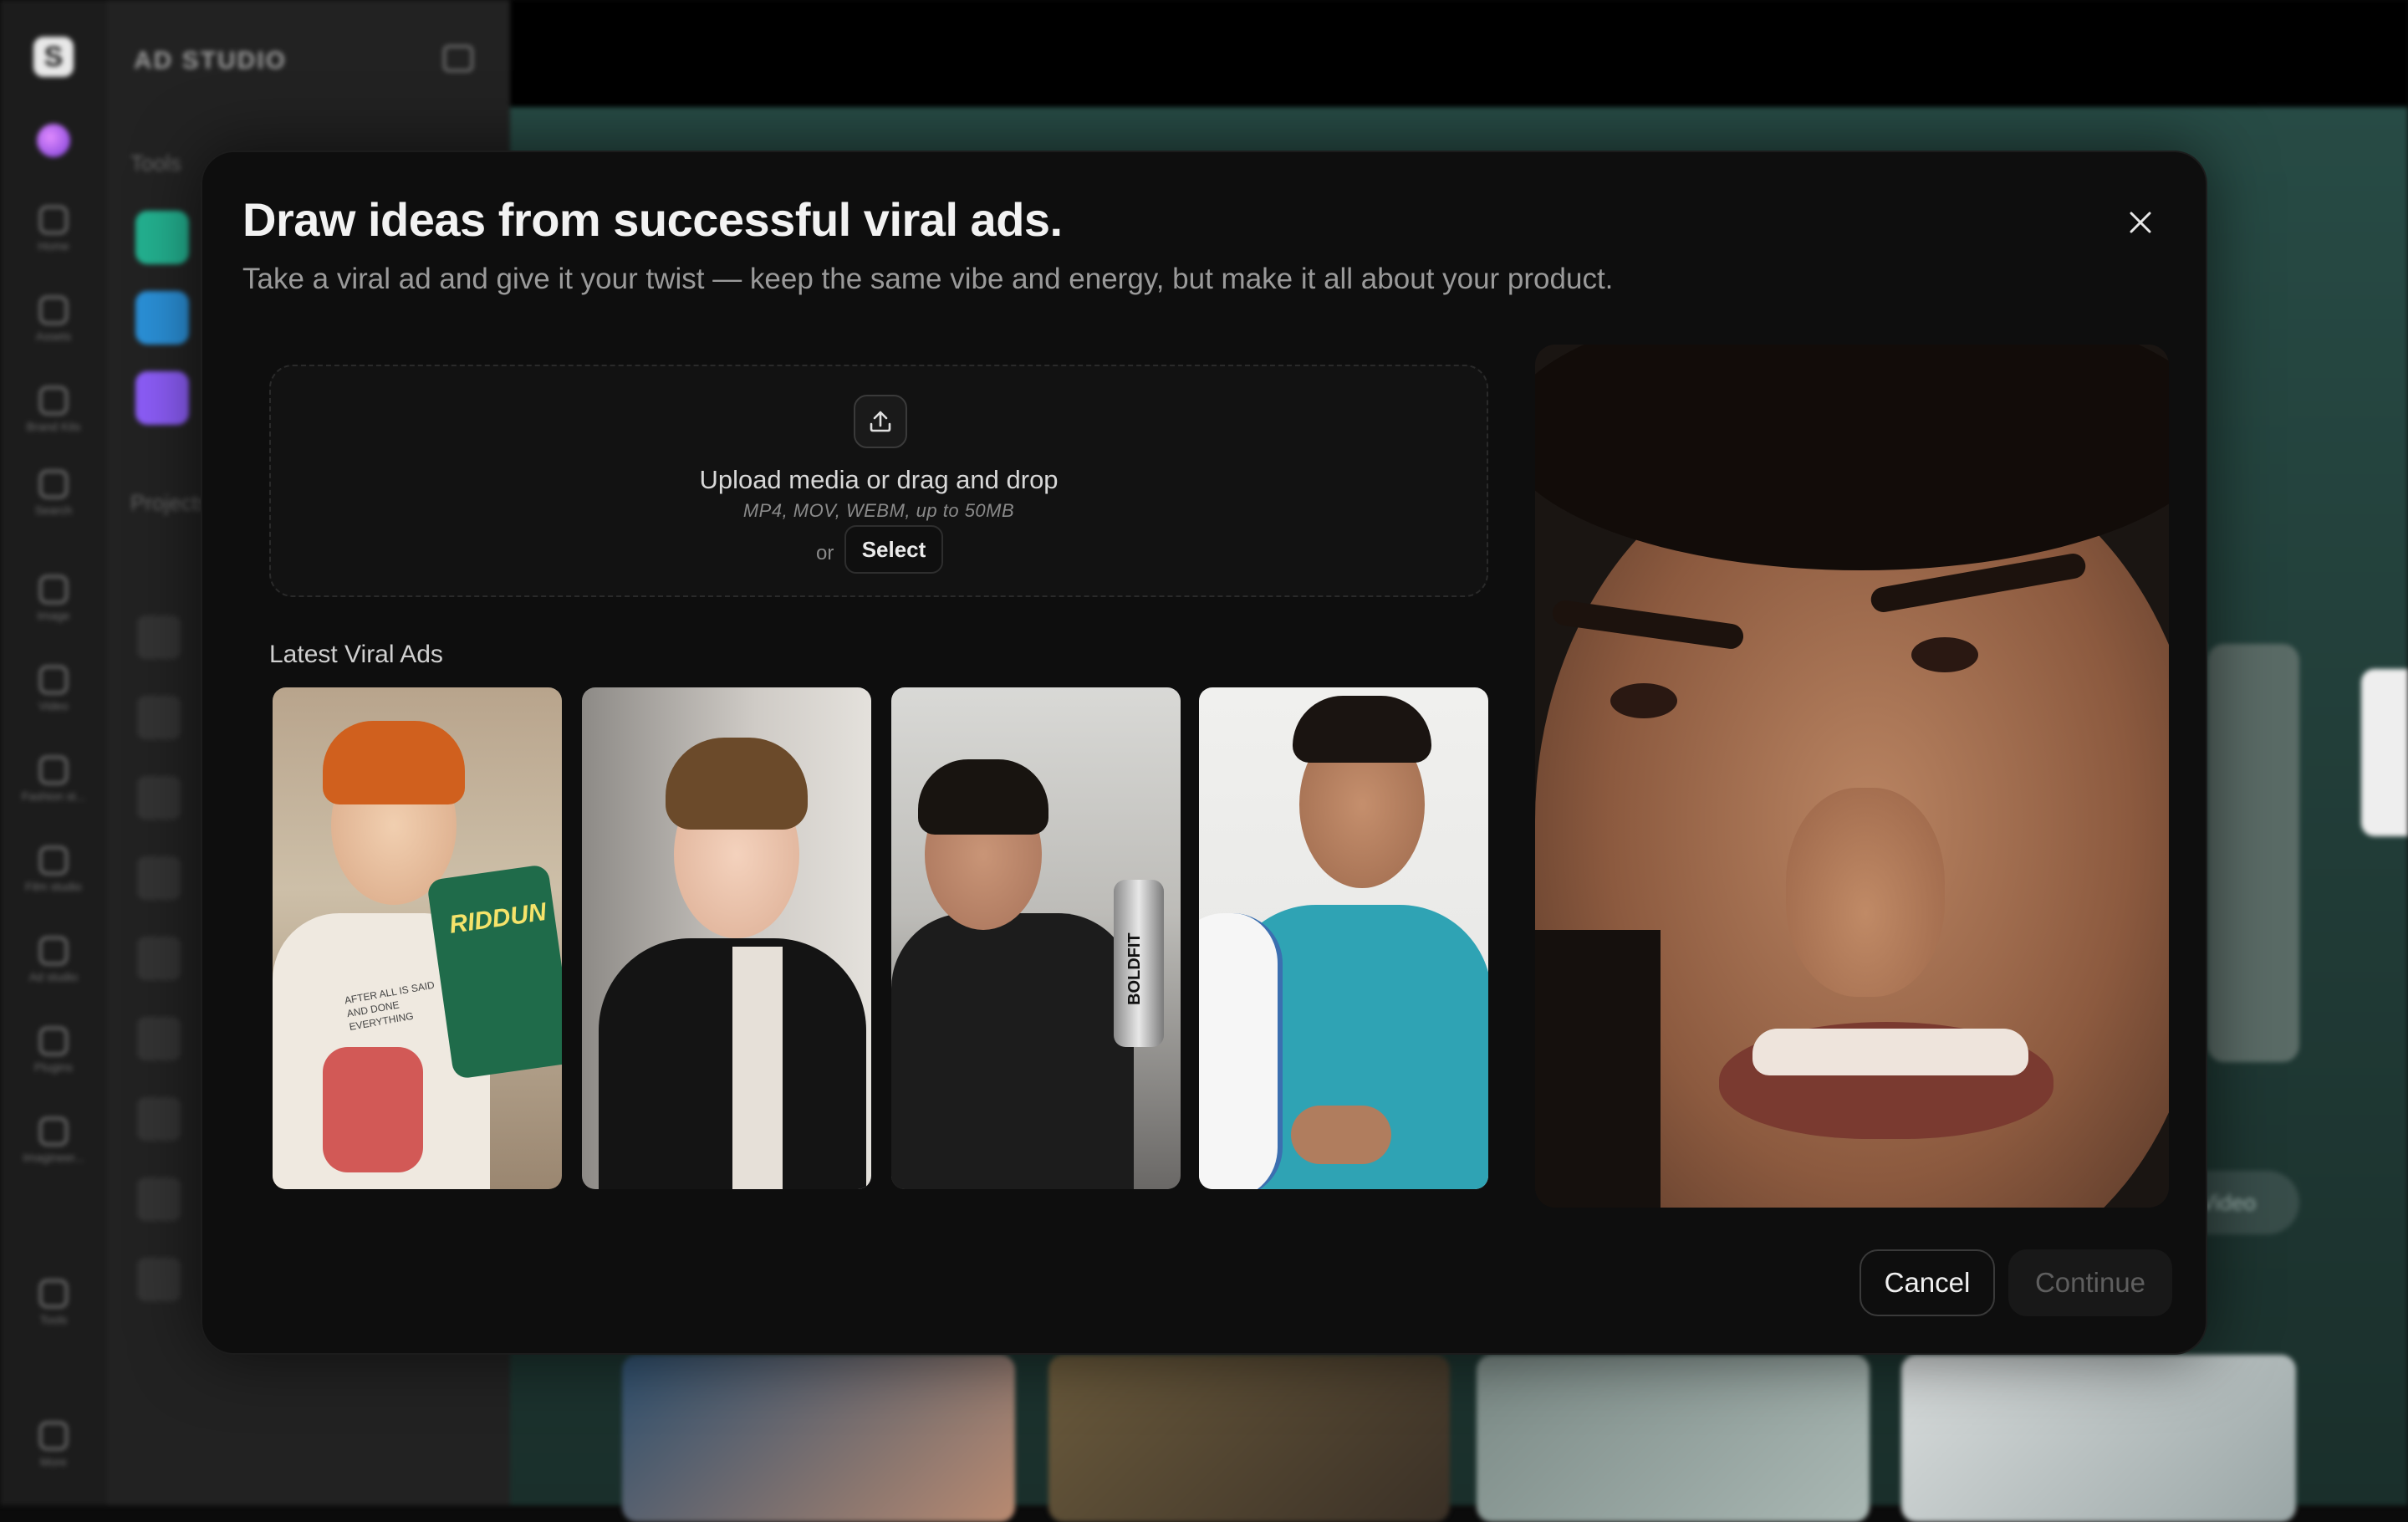 The height and width of the screenshot is (1522, 2408). Describe the element at coordinates (169, 502) in the screenshot. I see `projects-heading: Projects` at that location.